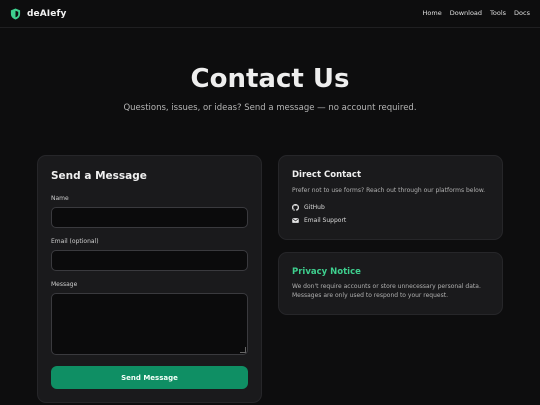  I want to click on github-link-label: GitHub, so click(314, 207).